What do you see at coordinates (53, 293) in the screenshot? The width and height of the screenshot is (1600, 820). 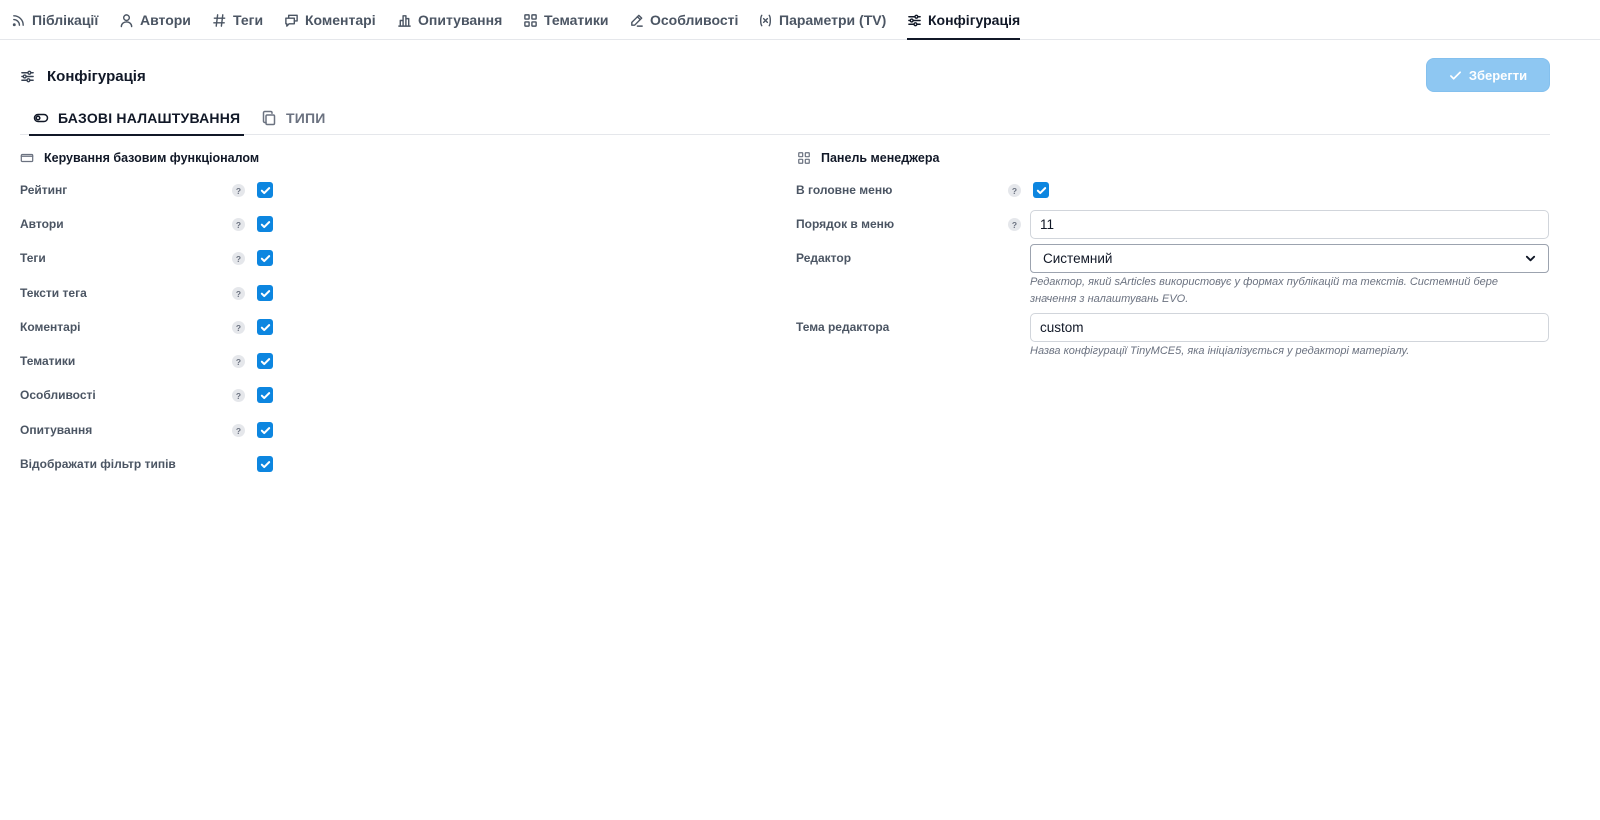 I see `tag-texts-label: Тексти тега` at bounding box center [53, 293].